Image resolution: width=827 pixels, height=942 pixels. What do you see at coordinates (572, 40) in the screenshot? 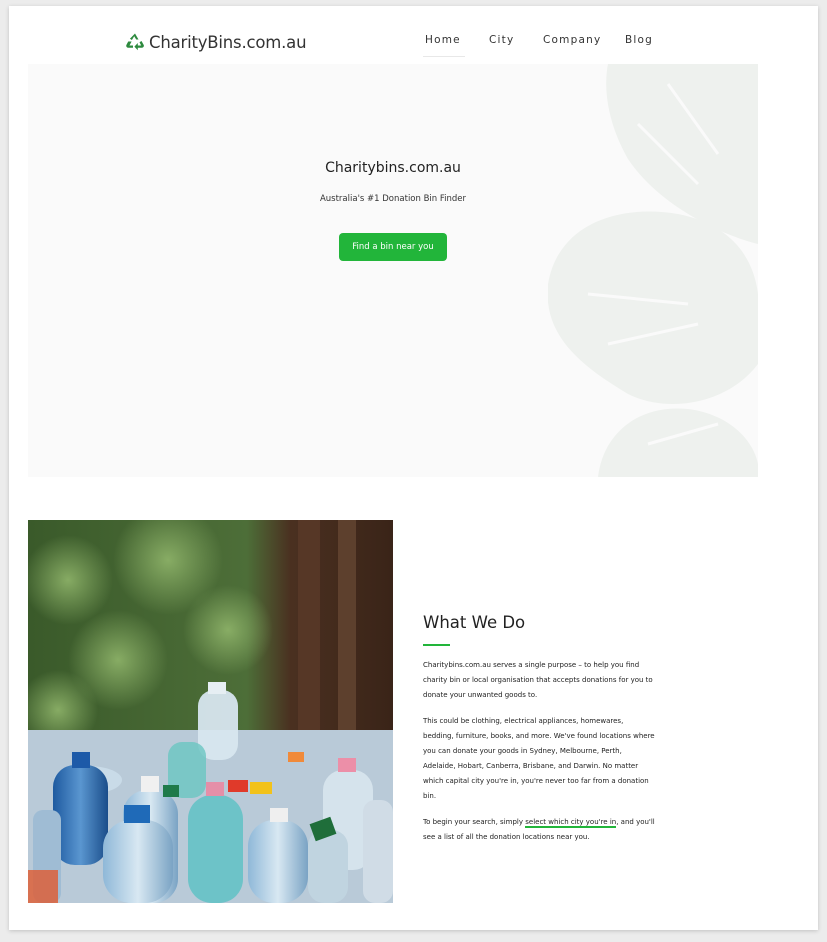
I see `nav-company: Company` at bounding box center [572, 40].